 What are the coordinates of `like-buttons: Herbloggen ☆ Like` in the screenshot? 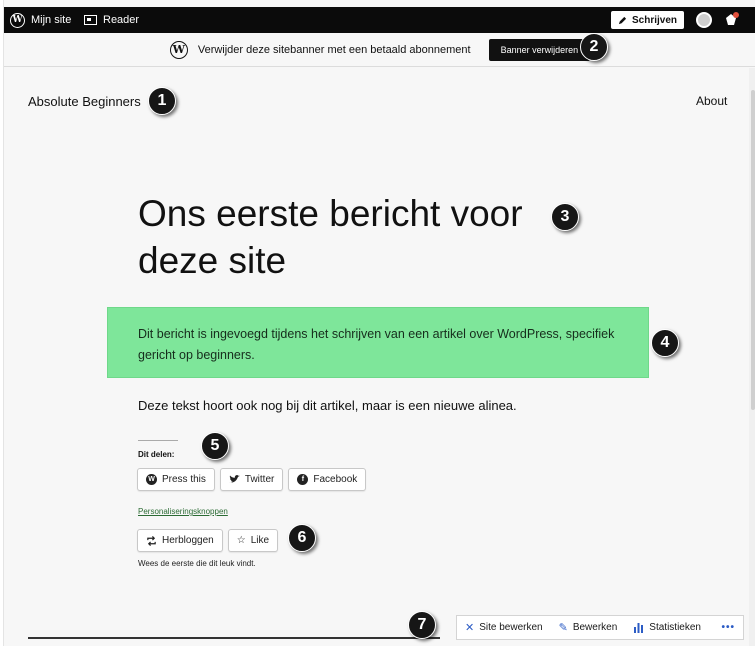 It's located at (208, 540).